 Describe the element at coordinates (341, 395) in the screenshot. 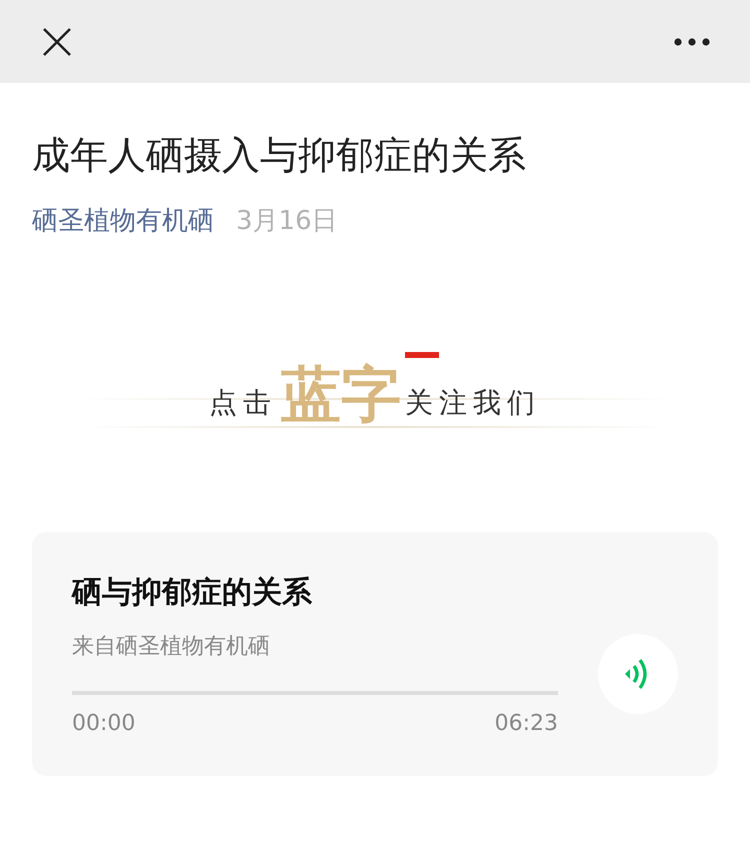

I see `banner-highlight: 蓝字` at that location.